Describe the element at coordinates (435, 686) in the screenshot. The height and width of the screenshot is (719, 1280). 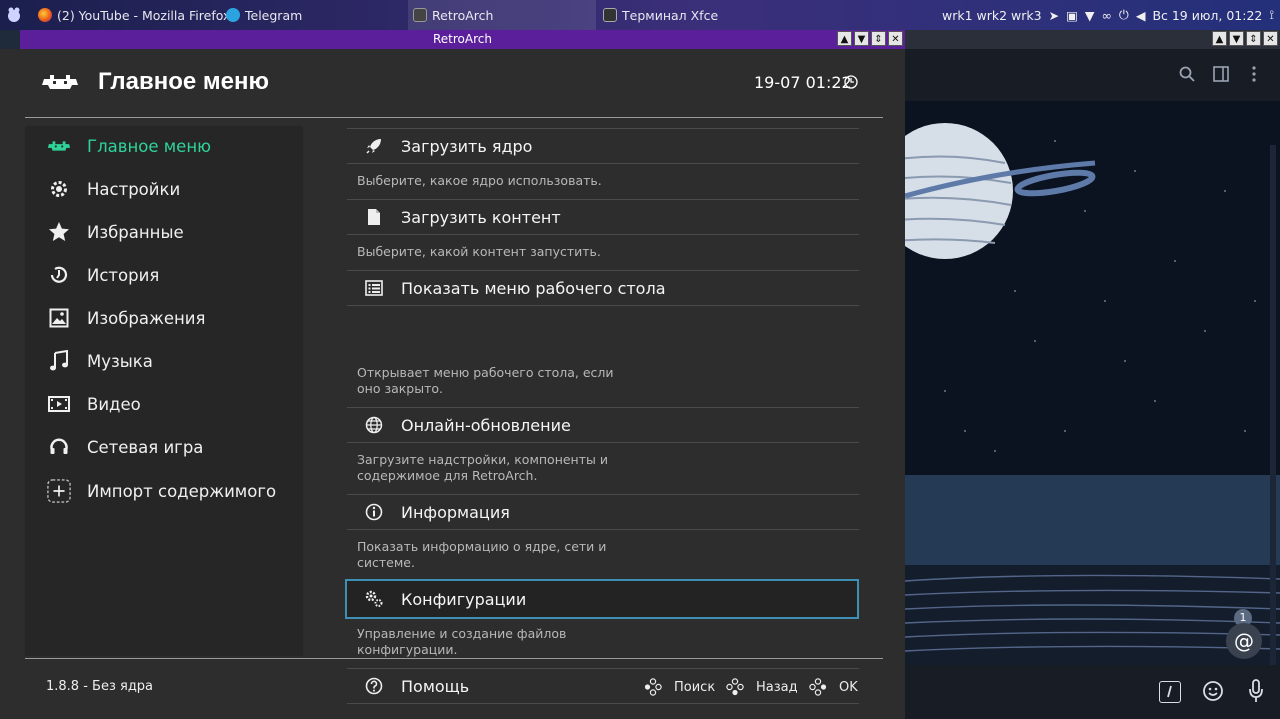
I see `menu-item-label: Помощь` at that location.